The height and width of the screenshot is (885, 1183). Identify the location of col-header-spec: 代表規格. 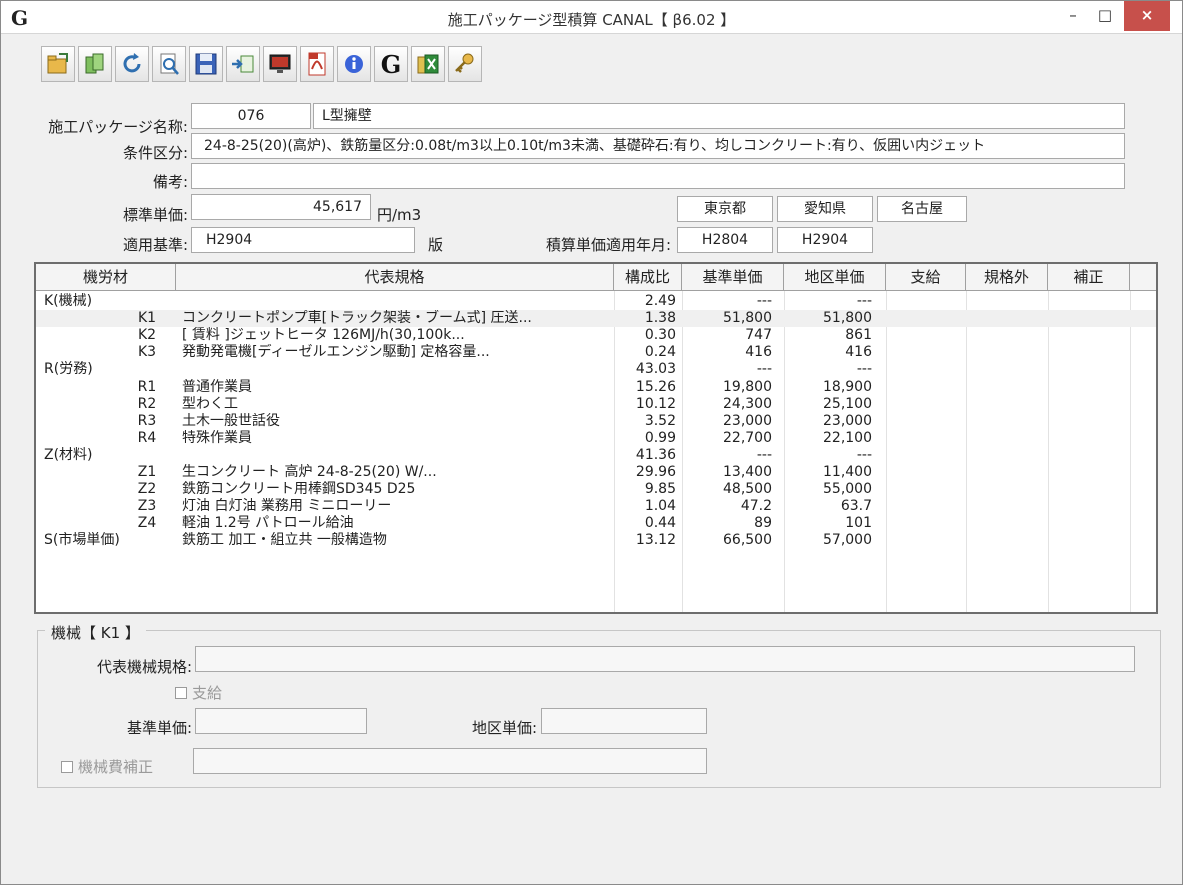
(395, 277).